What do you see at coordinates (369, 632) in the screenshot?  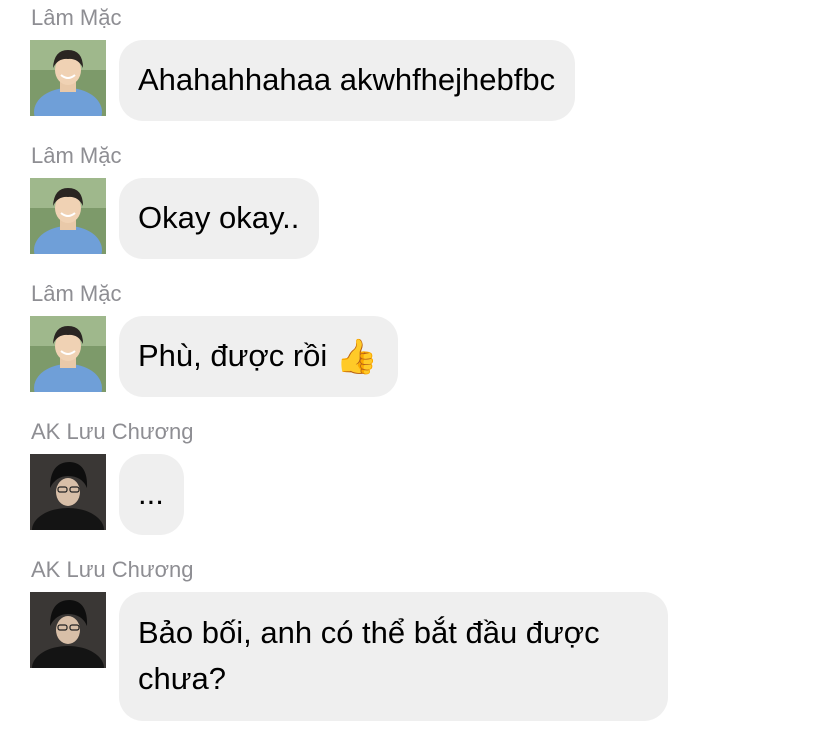 I see `message-text: Bảo bối, anh có thể bắt đầu được` at bounding box center [369, 632].